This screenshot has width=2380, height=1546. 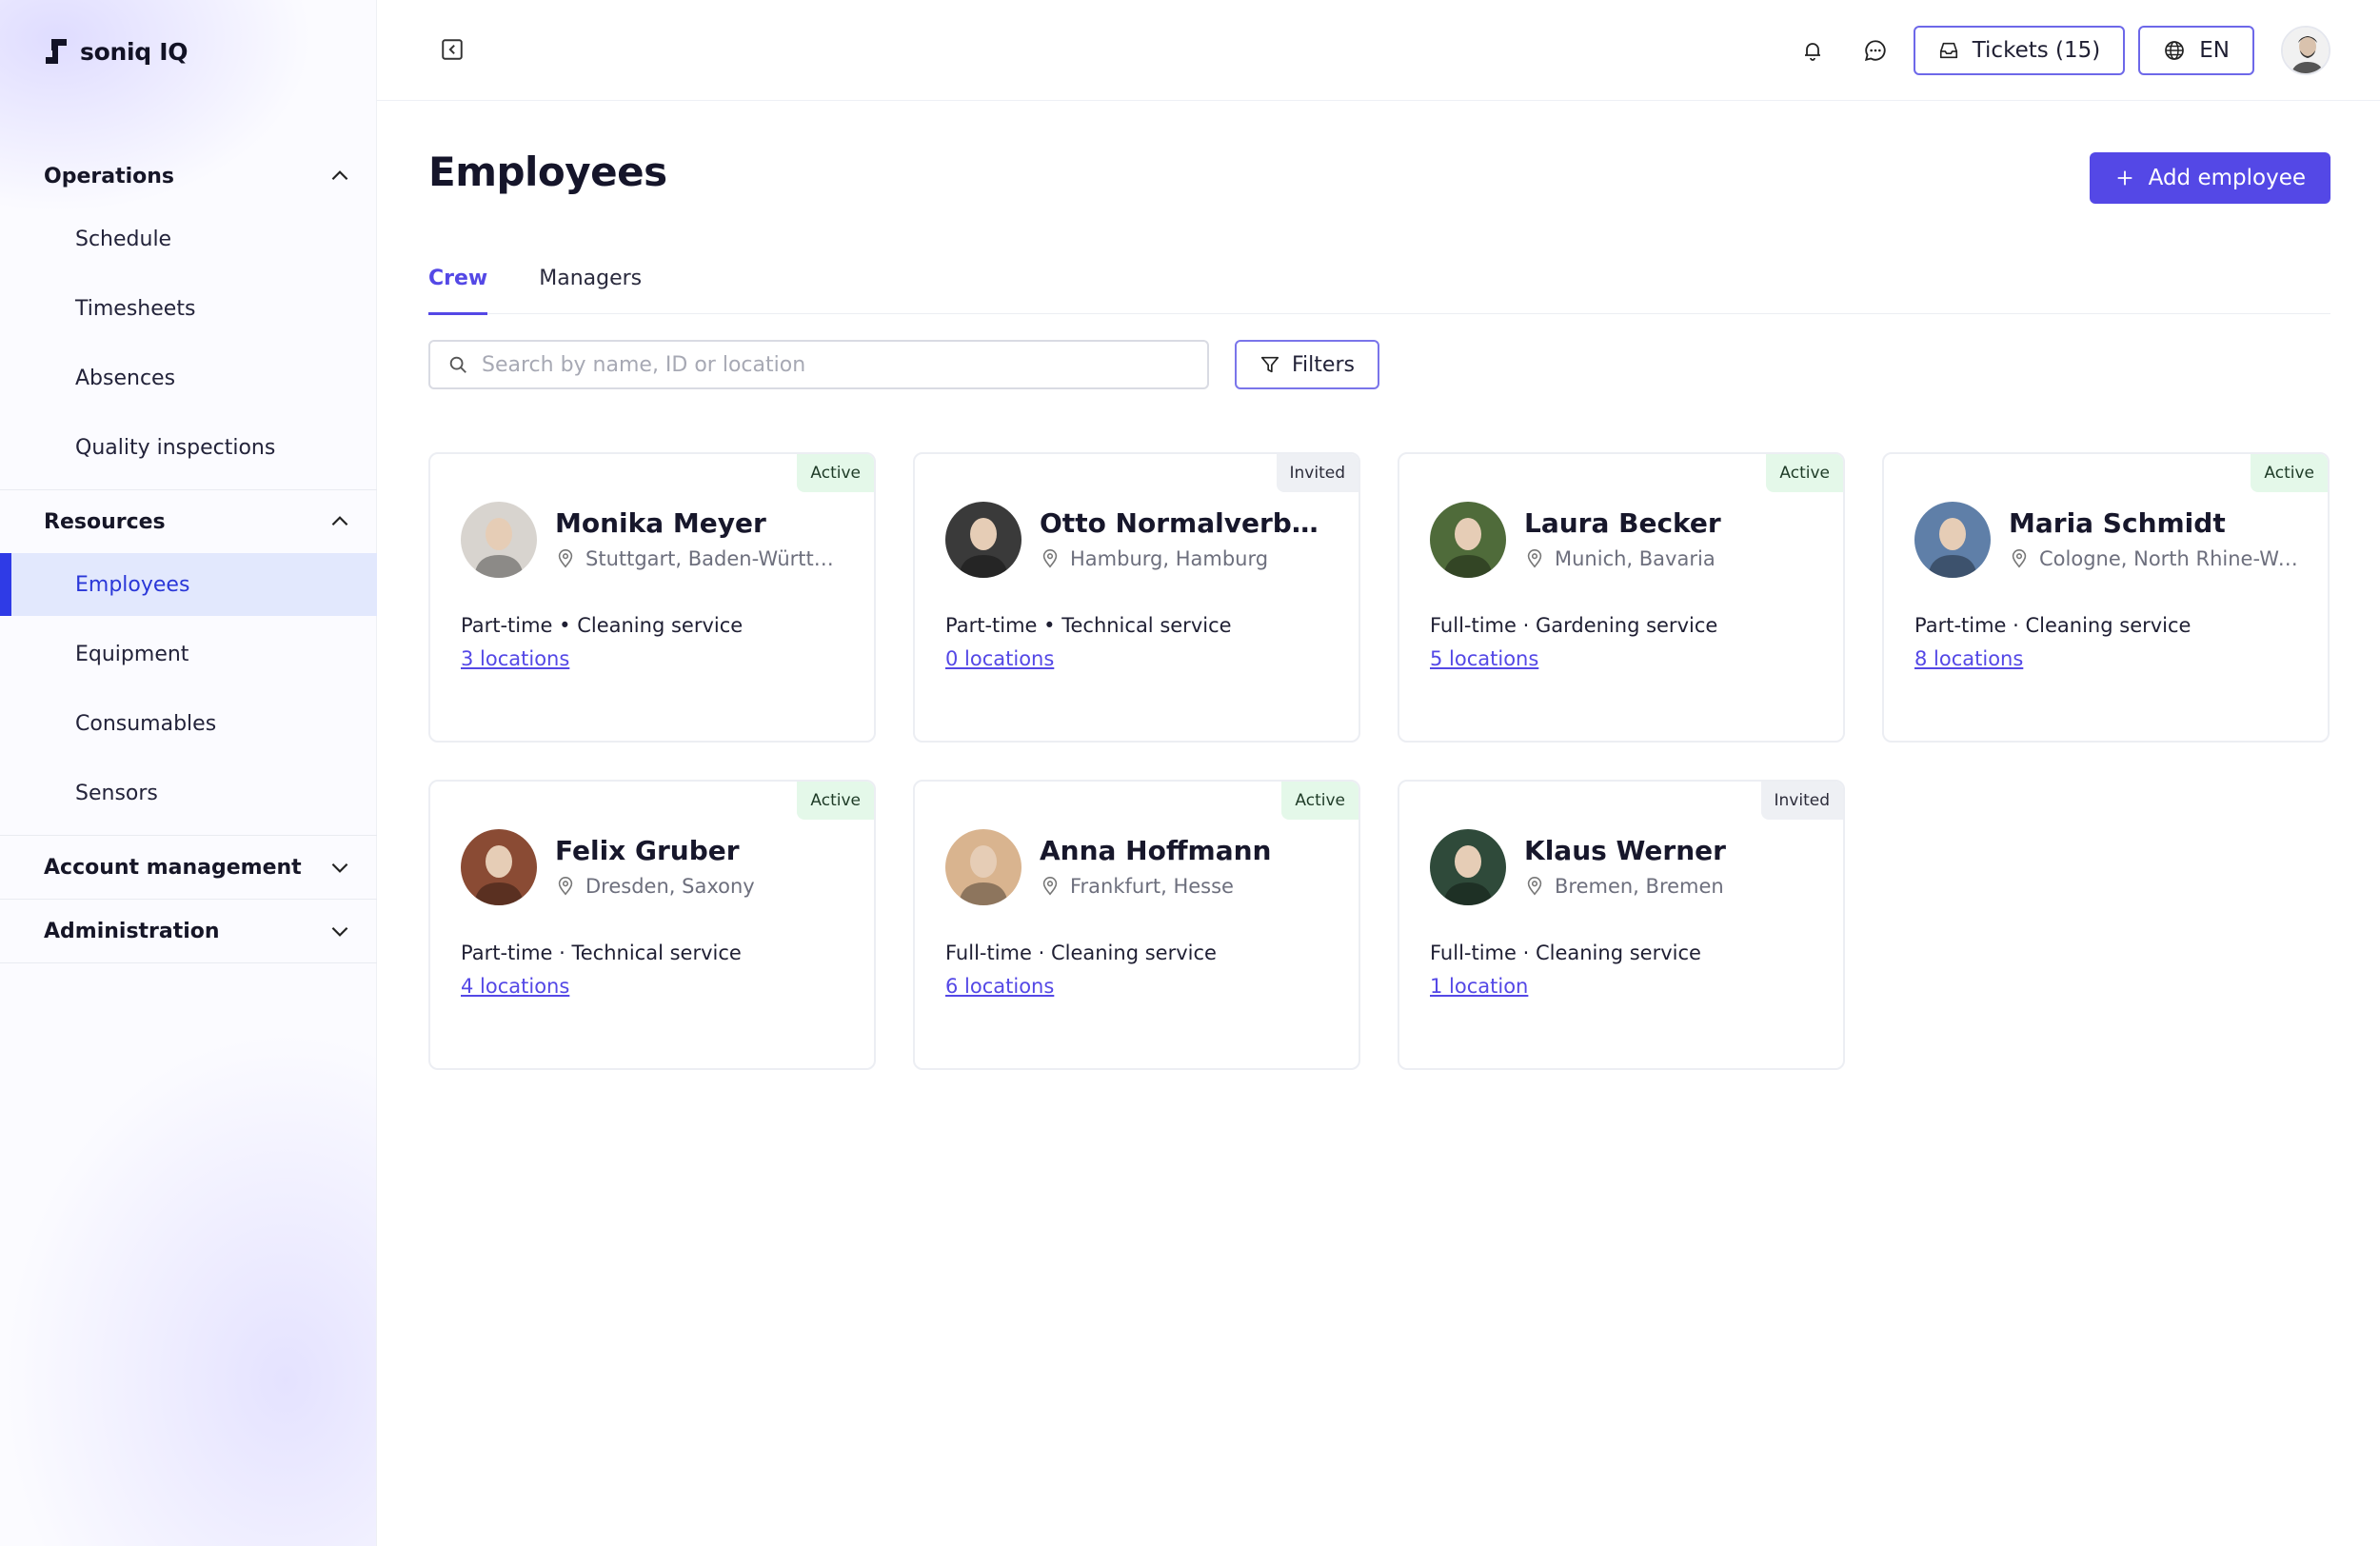 I want to click on sidebar-item-timesheets: Timesheets, so click(x=188, y=308).